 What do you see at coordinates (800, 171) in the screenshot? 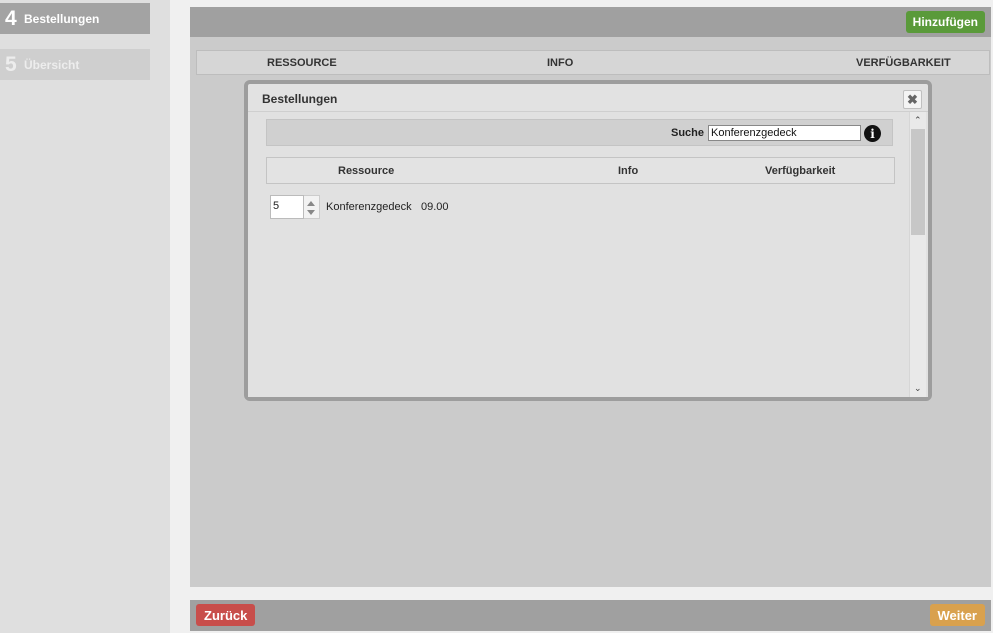
I see `header-verfuegbarkeit: Verfügbarkeit` at bounding box center [800, 171].